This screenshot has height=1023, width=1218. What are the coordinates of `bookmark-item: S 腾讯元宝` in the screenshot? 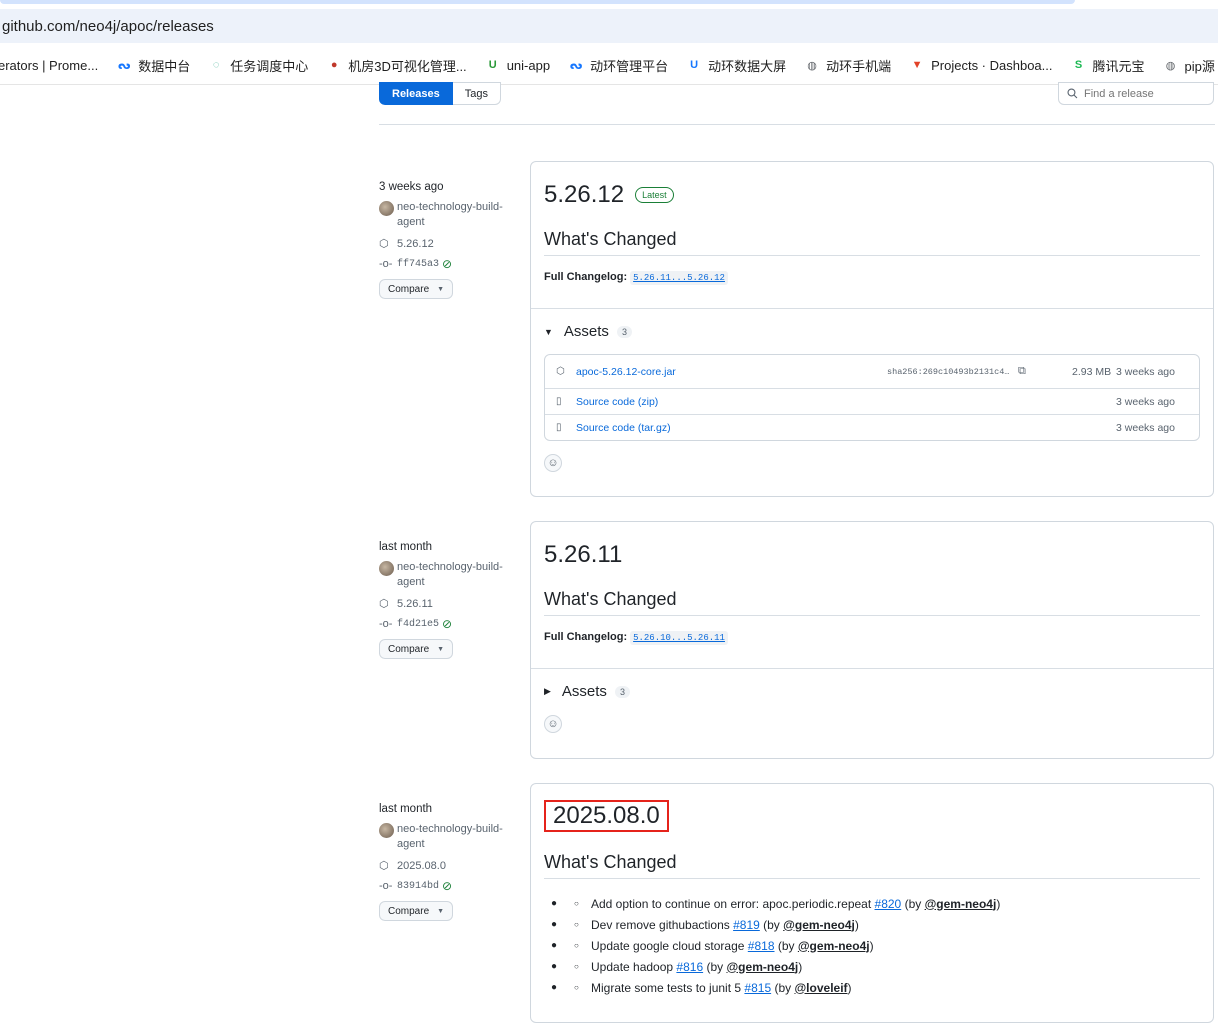 It's located at (1108, 65).